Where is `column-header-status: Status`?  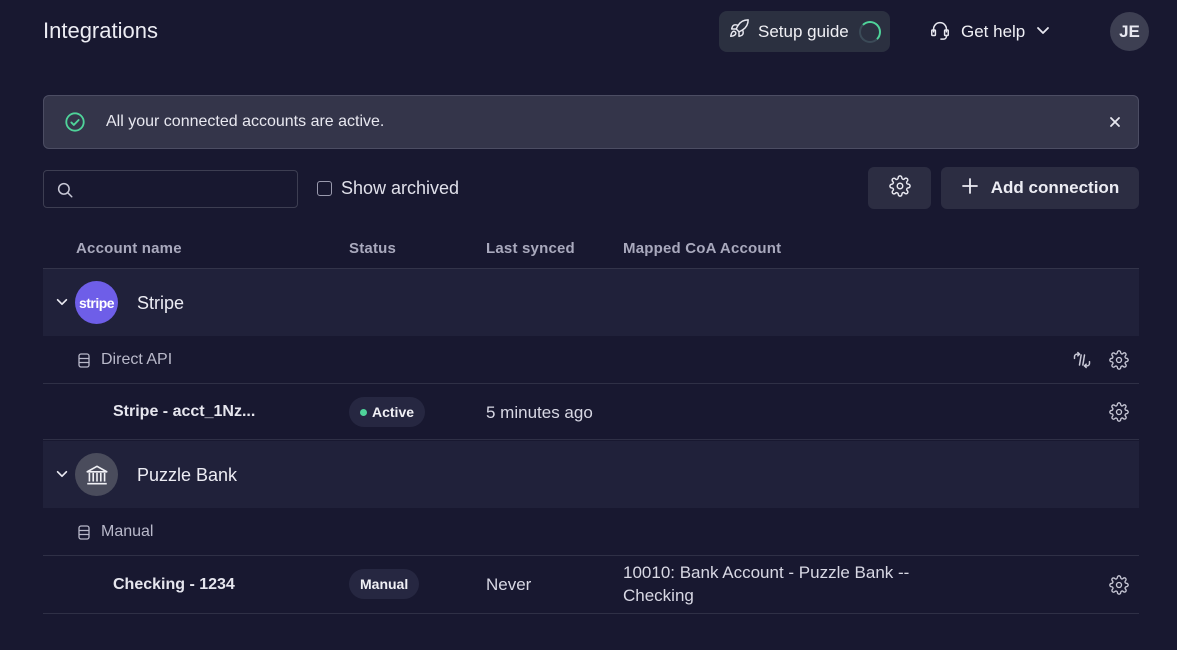
column-header-status: Status is located at coordinates (372, 248).